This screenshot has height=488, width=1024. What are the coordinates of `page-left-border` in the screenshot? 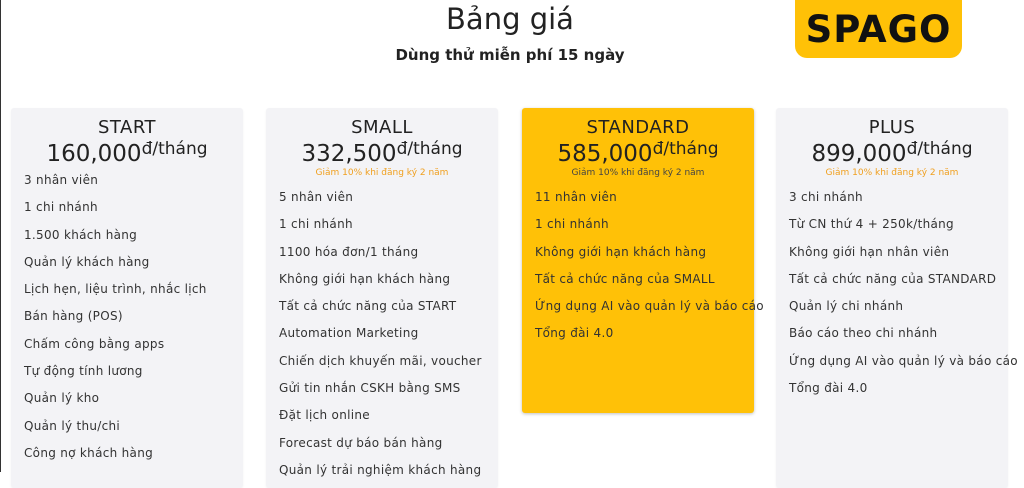 It's located at (0, 236).